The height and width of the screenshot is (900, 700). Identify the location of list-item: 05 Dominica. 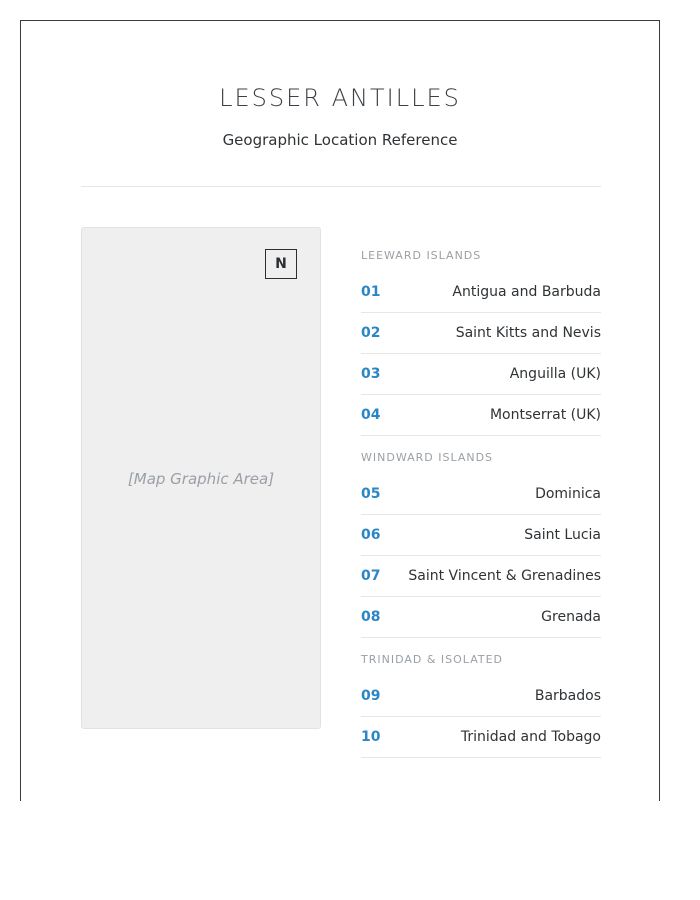
(481, 494).